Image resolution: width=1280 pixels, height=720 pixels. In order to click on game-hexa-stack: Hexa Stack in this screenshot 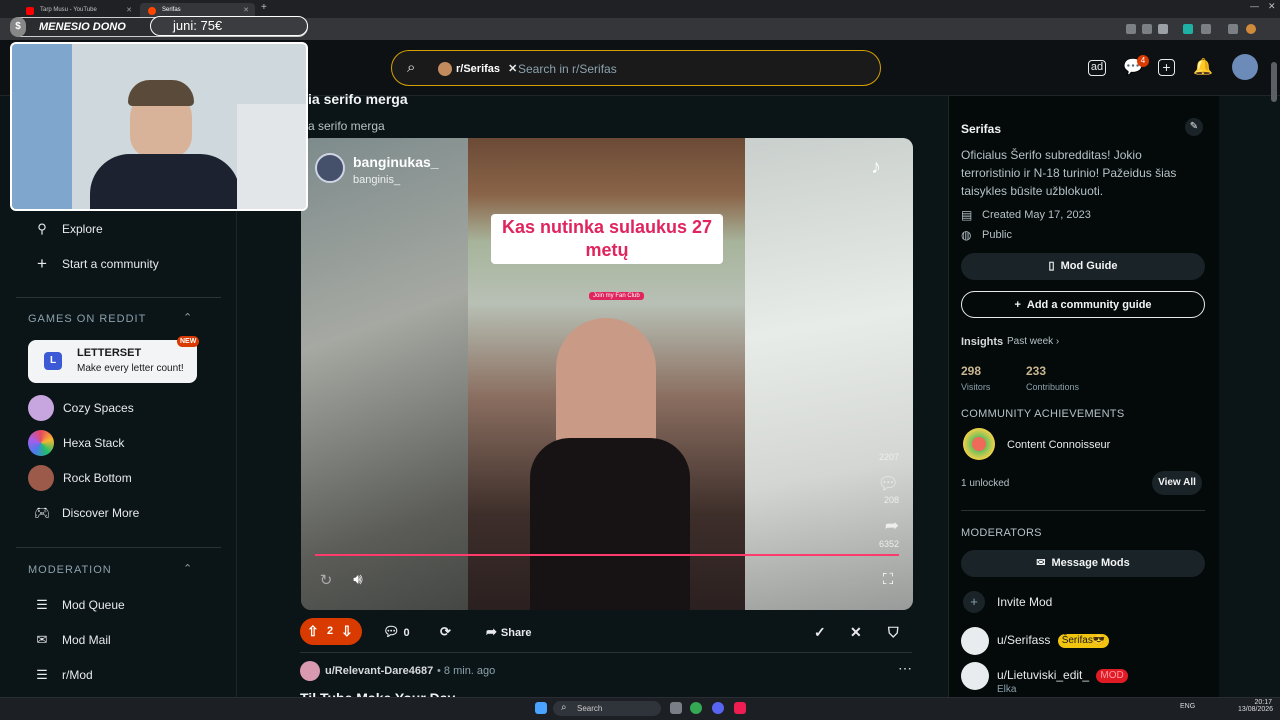, I will do `click(76, 443)`.